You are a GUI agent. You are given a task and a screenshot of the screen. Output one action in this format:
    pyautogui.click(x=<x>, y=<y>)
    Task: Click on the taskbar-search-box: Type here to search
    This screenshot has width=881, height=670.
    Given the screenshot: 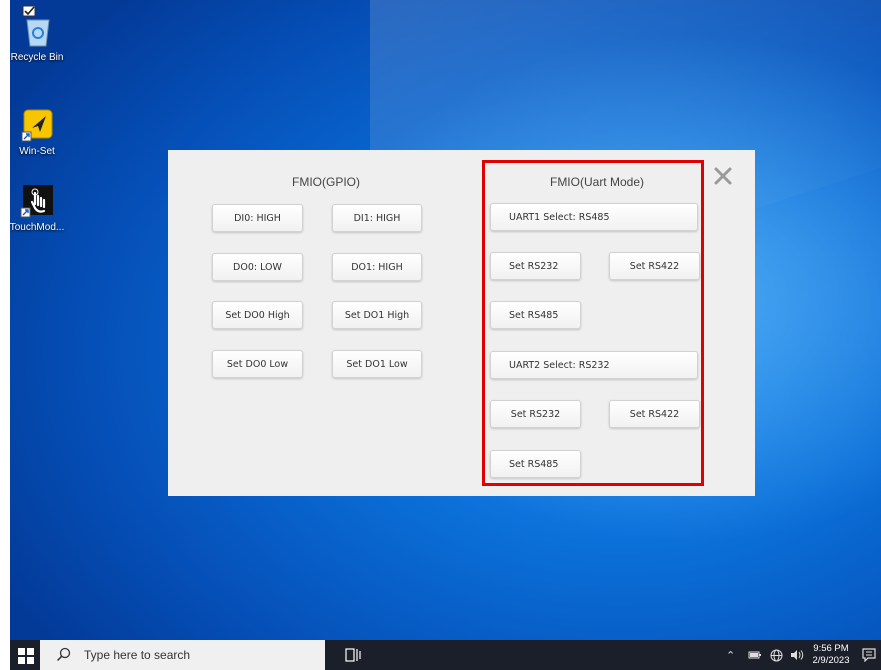 What is the action you would take?
    pyautogui.click(x=182, y=655)
    